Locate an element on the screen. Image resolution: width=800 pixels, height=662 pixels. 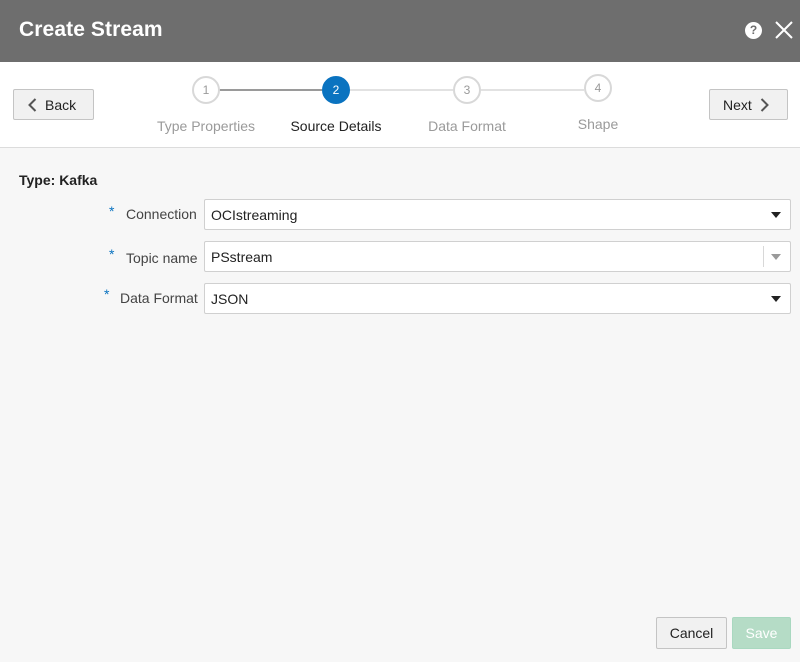
data-format-label: Data Format is located at coordinates (159, 298).